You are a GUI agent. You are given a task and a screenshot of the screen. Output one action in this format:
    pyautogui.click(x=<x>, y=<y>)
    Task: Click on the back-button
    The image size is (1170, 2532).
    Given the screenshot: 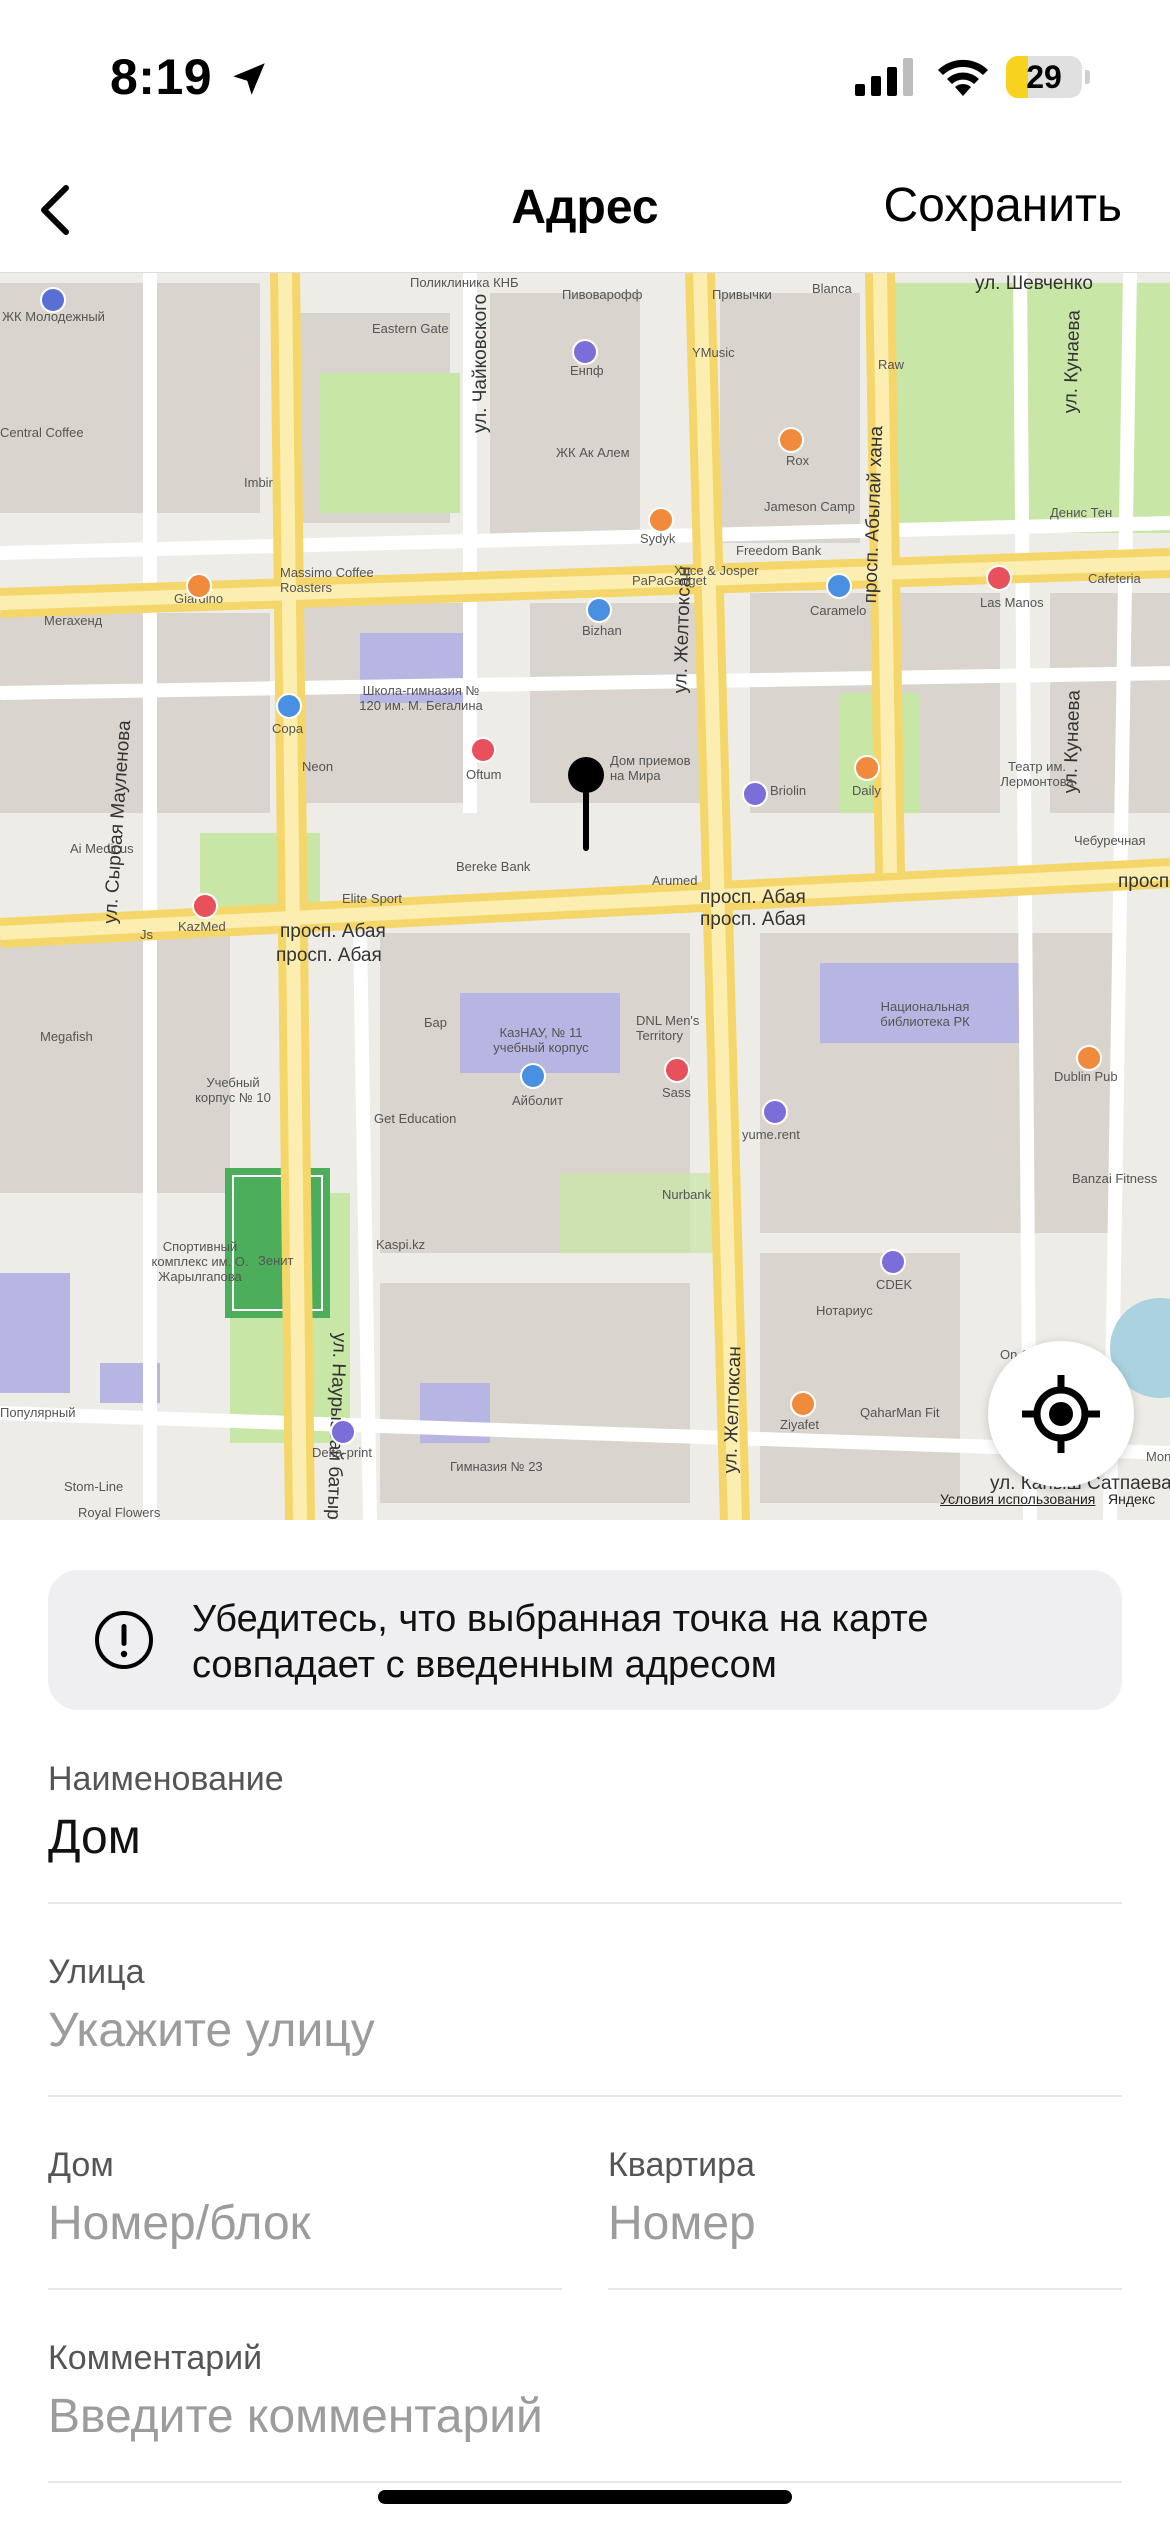 What is the action you would take?
    pyautogui.click(x=60, y=210)
    